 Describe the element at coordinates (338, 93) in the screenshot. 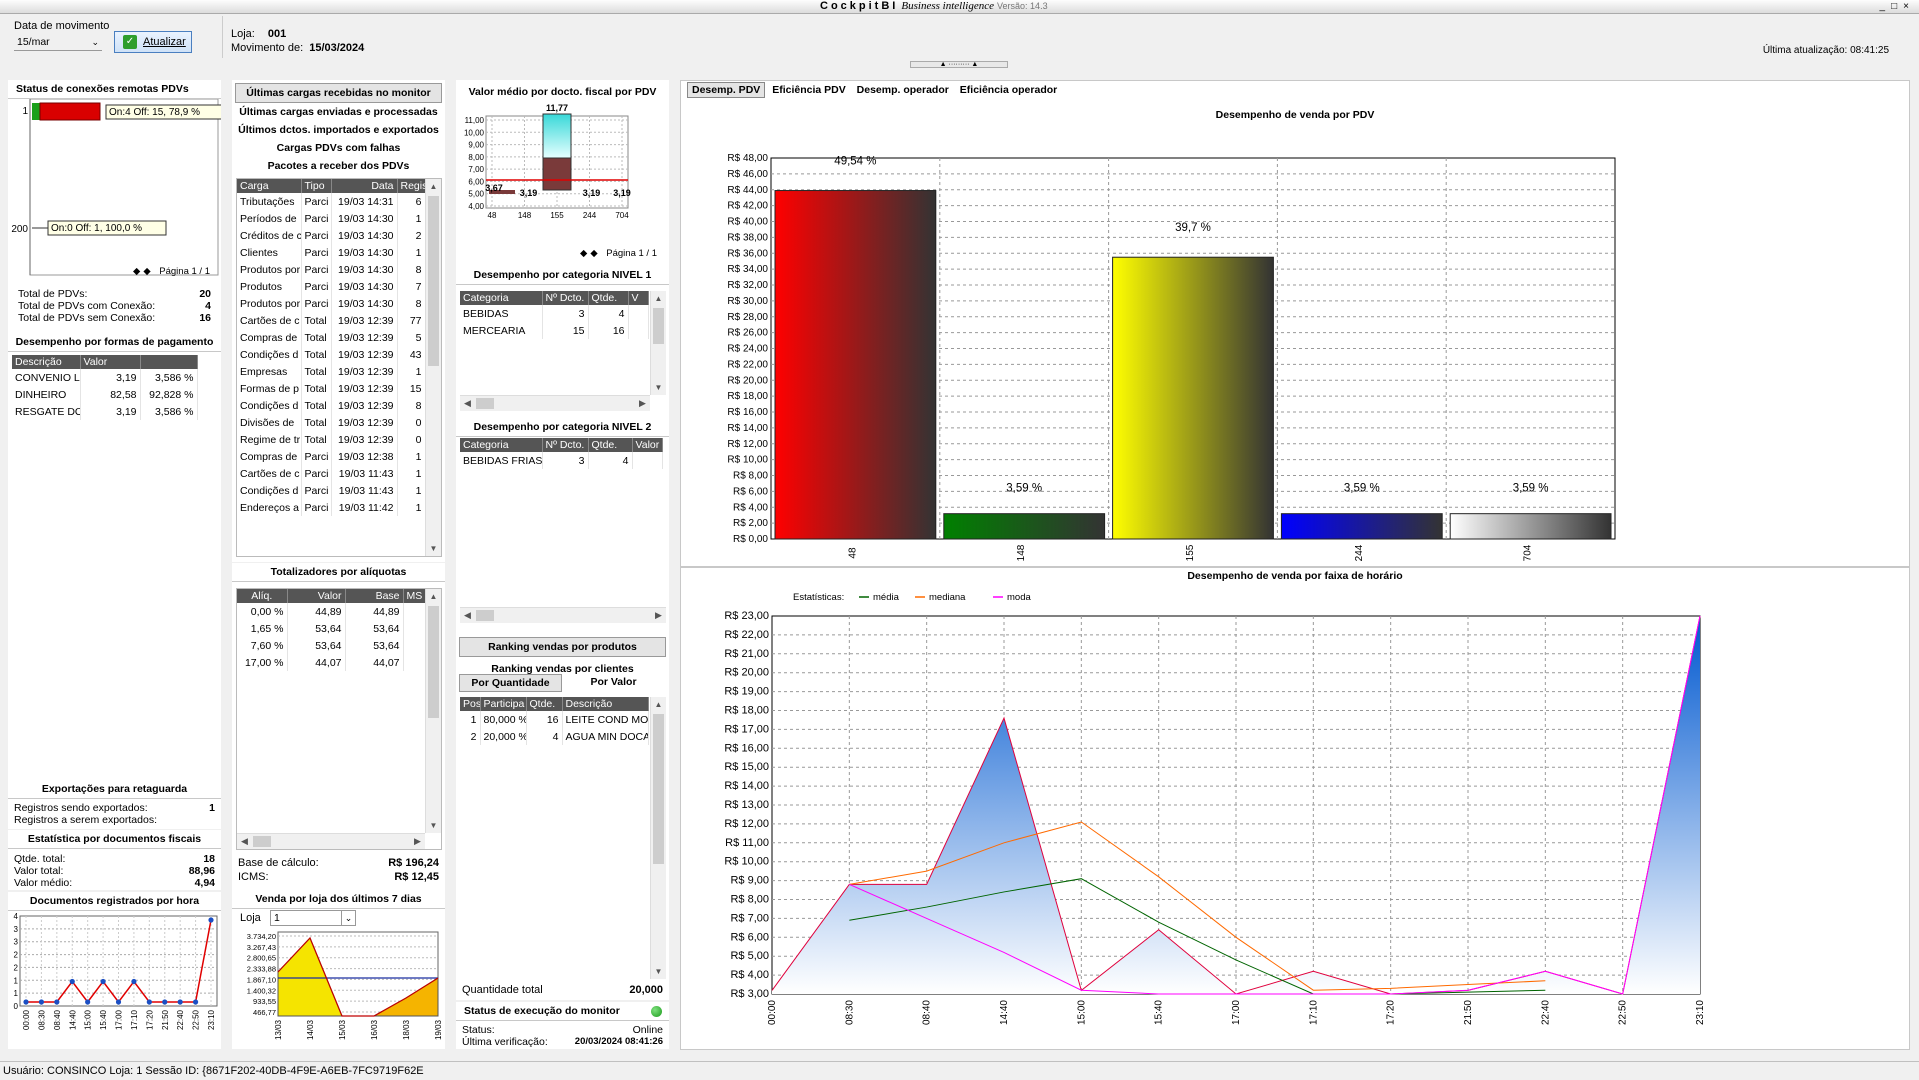

I see `tab-last-received: Últimas cargas recebidas no monitor` at that location.